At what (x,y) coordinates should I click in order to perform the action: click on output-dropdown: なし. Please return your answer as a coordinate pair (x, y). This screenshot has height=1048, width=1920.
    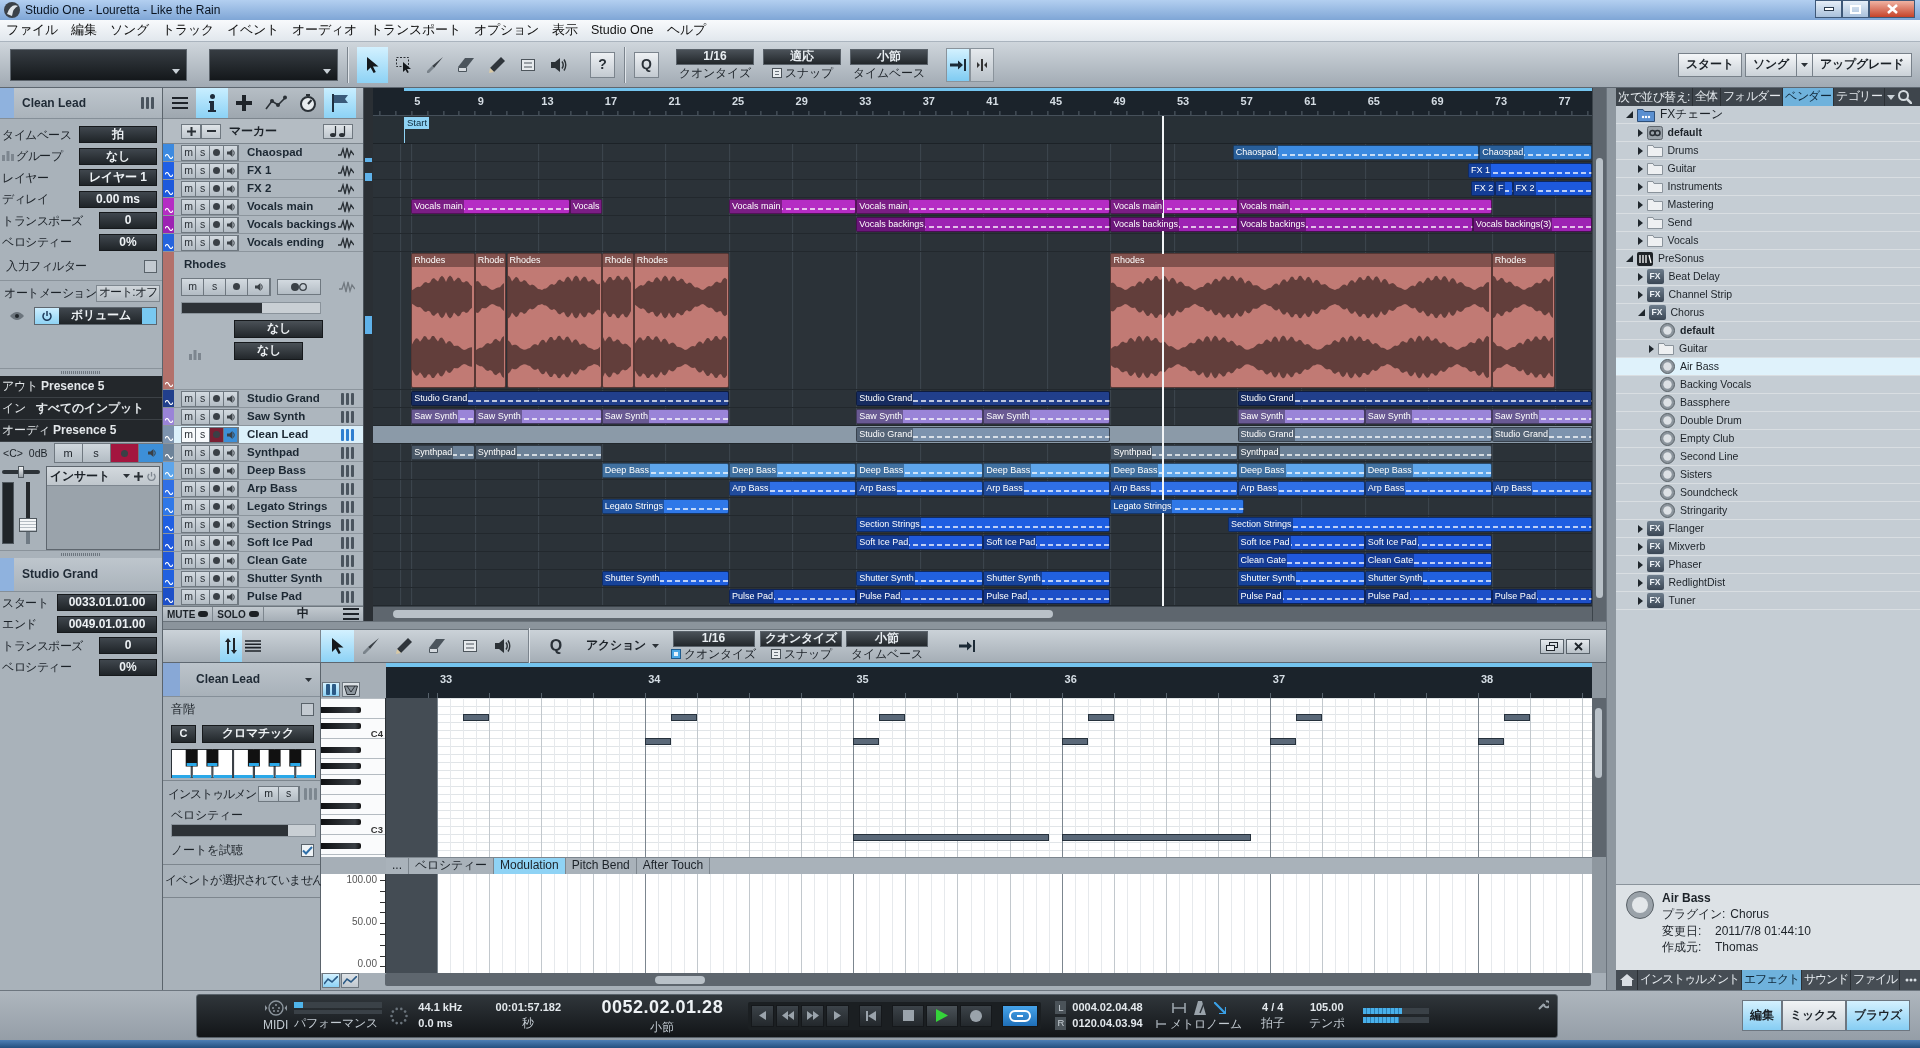
    Looking at the image, I should click on (278, 328).